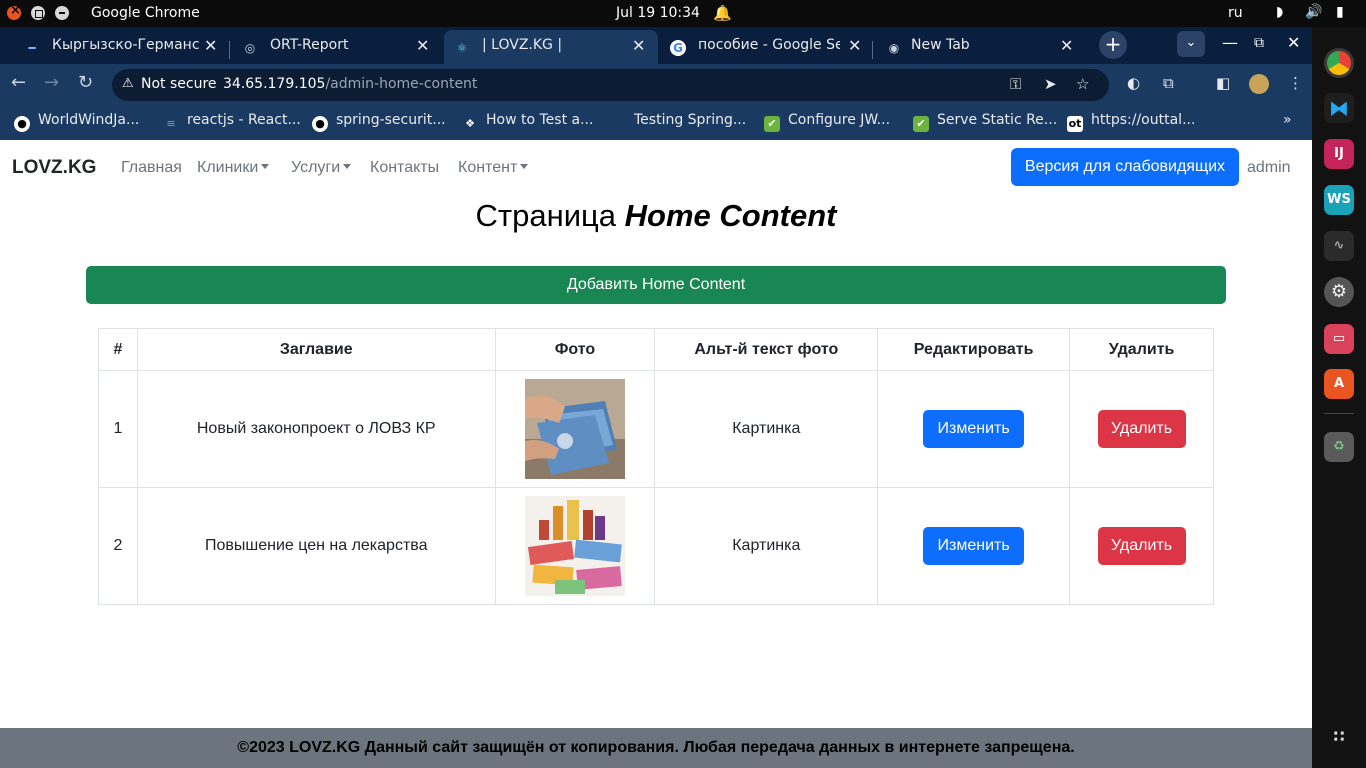  What do you see at coordinates (1339, 63) in the screenshot?
I see `chrome-icon` at bounding box center [1339, 63].